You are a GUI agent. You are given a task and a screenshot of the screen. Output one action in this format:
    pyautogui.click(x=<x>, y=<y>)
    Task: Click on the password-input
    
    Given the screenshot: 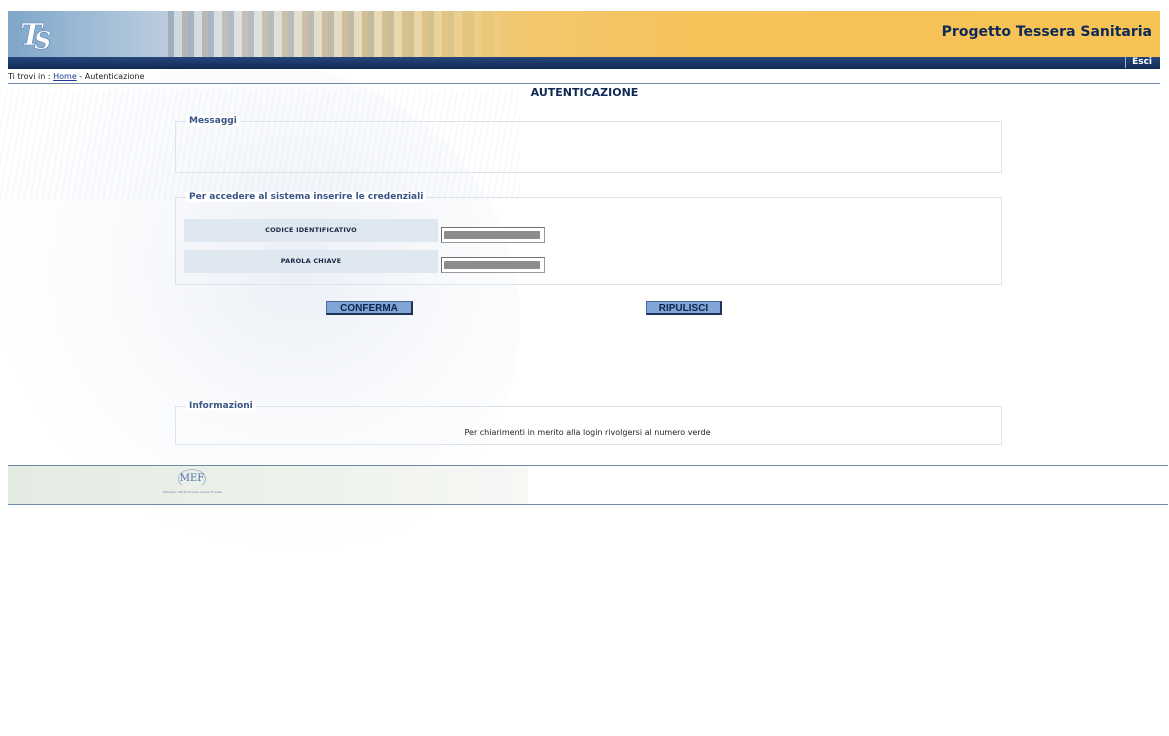 What is the action you would take?
    pyautogui.click(x=493, y=265)
    